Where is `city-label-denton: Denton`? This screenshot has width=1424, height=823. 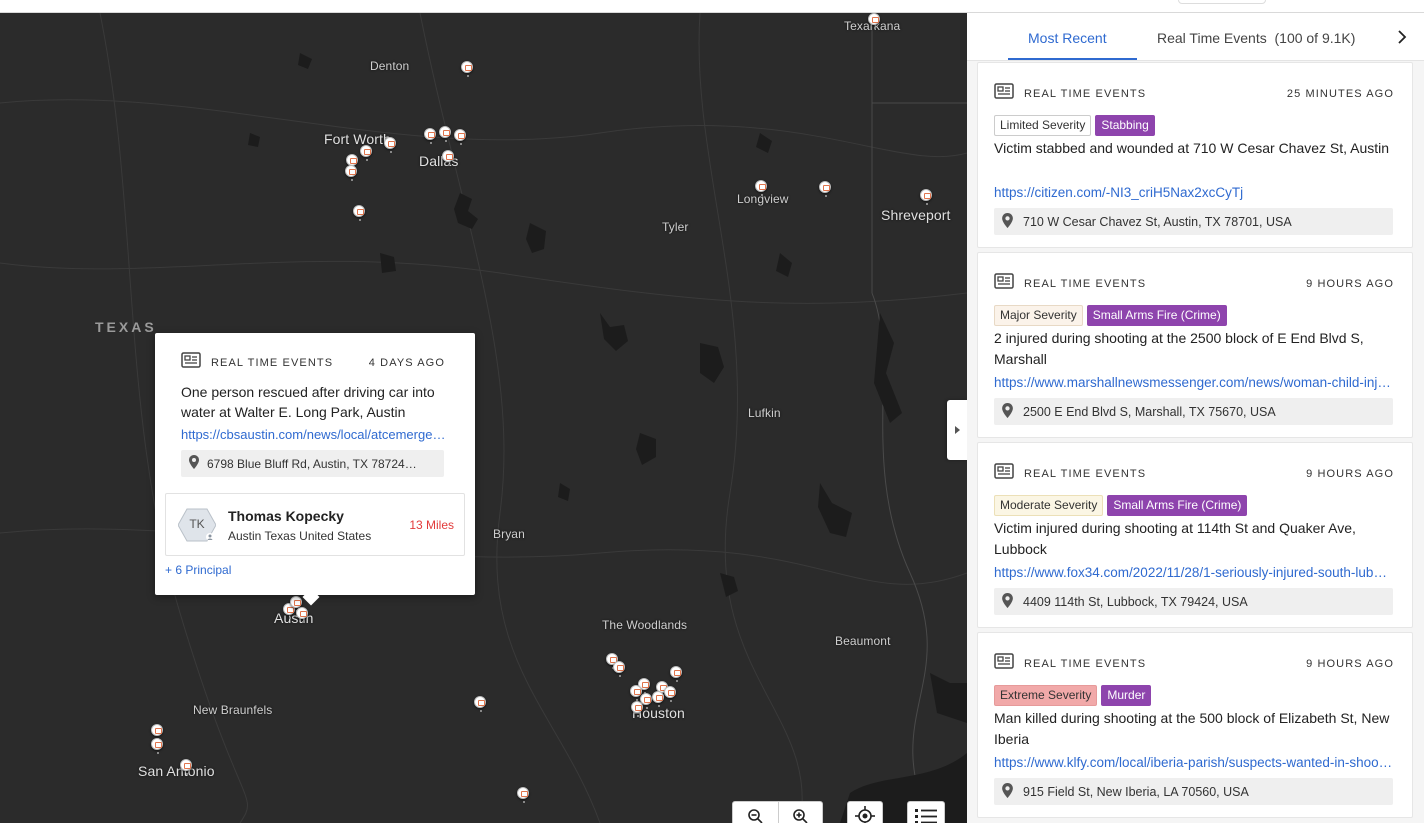
city-label-denton: Denton is located at coordinates (390, 66).